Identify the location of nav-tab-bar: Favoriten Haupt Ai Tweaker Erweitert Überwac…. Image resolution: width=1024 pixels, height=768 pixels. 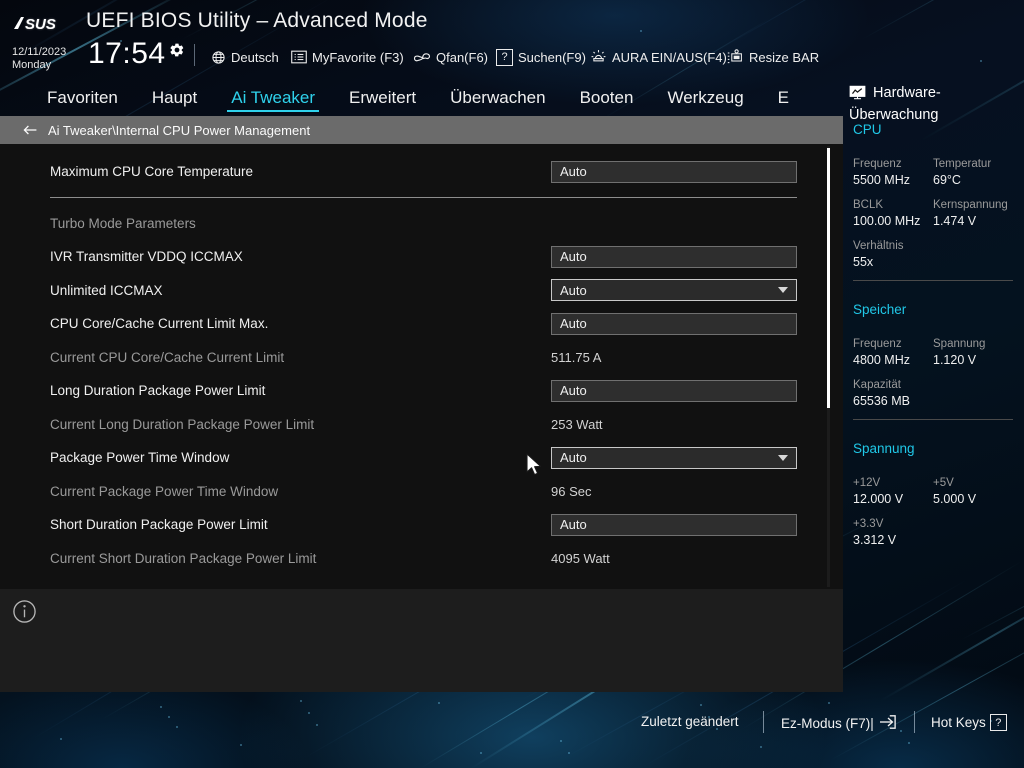
(421, 98).